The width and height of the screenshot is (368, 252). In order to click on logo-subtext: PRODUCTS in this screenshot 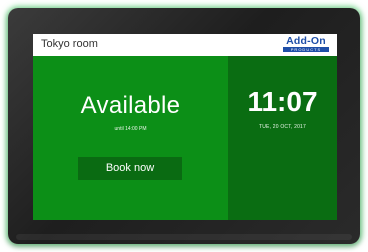, I will do `click(306, 49)`.